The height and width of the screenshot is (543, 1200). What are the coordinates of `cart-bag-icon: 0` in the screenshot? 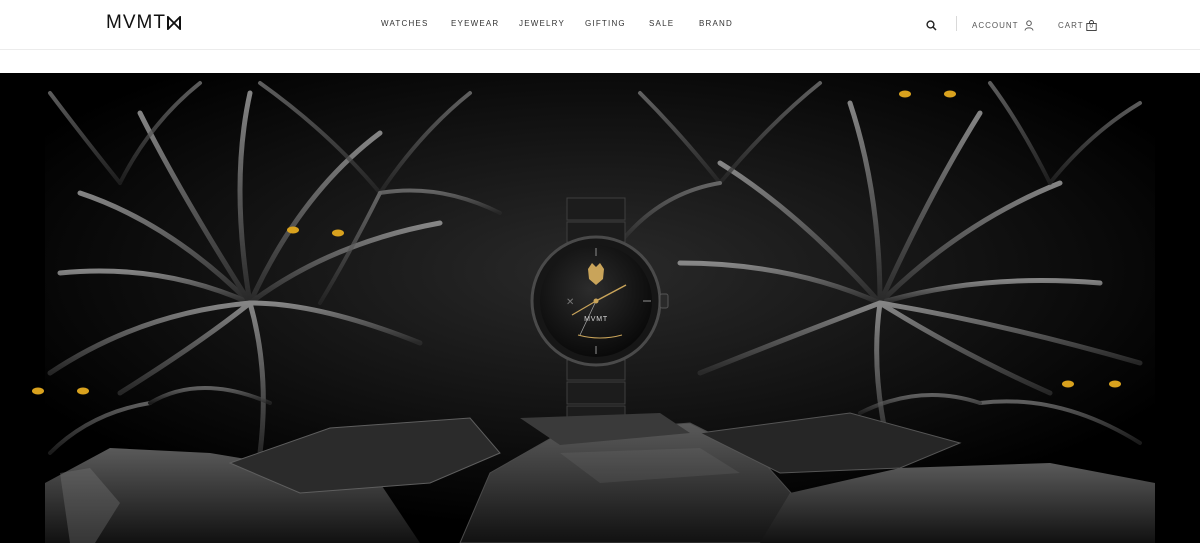 It's located at (1091, 25).